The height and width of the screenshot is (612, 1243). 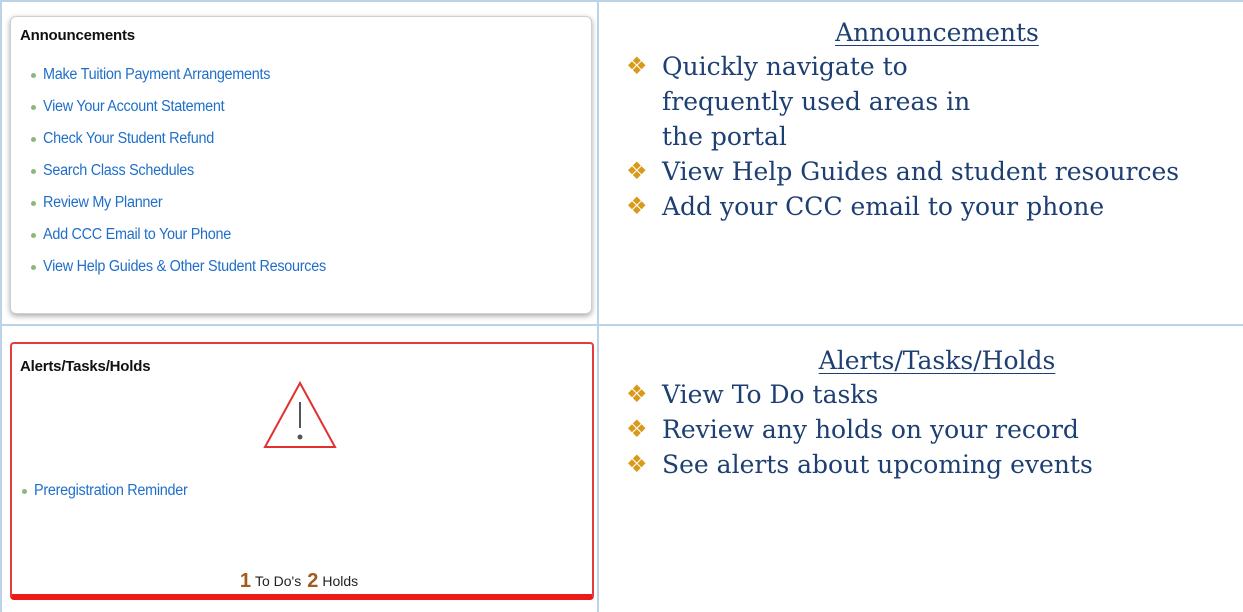 I want to click on student-refund-link: Check Your Student Refund, so click(x=128, y=139).